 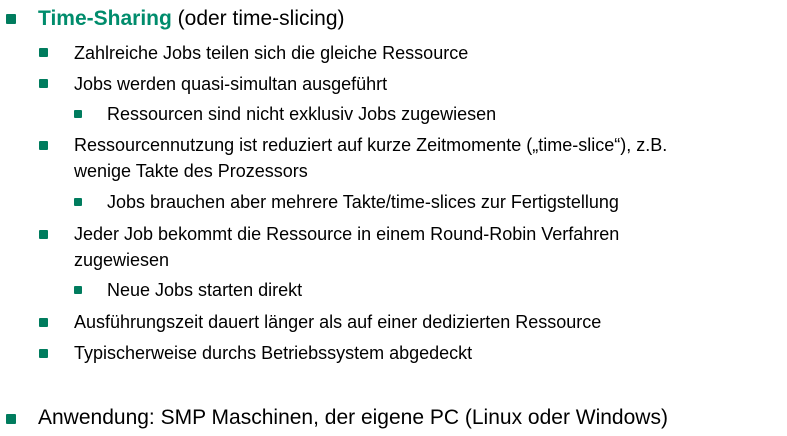 What do you see at coordinates (258, 18) in the screenshot?
I see `heading-suffix: (oder time-slicing)` at bounding box center [258, 18].